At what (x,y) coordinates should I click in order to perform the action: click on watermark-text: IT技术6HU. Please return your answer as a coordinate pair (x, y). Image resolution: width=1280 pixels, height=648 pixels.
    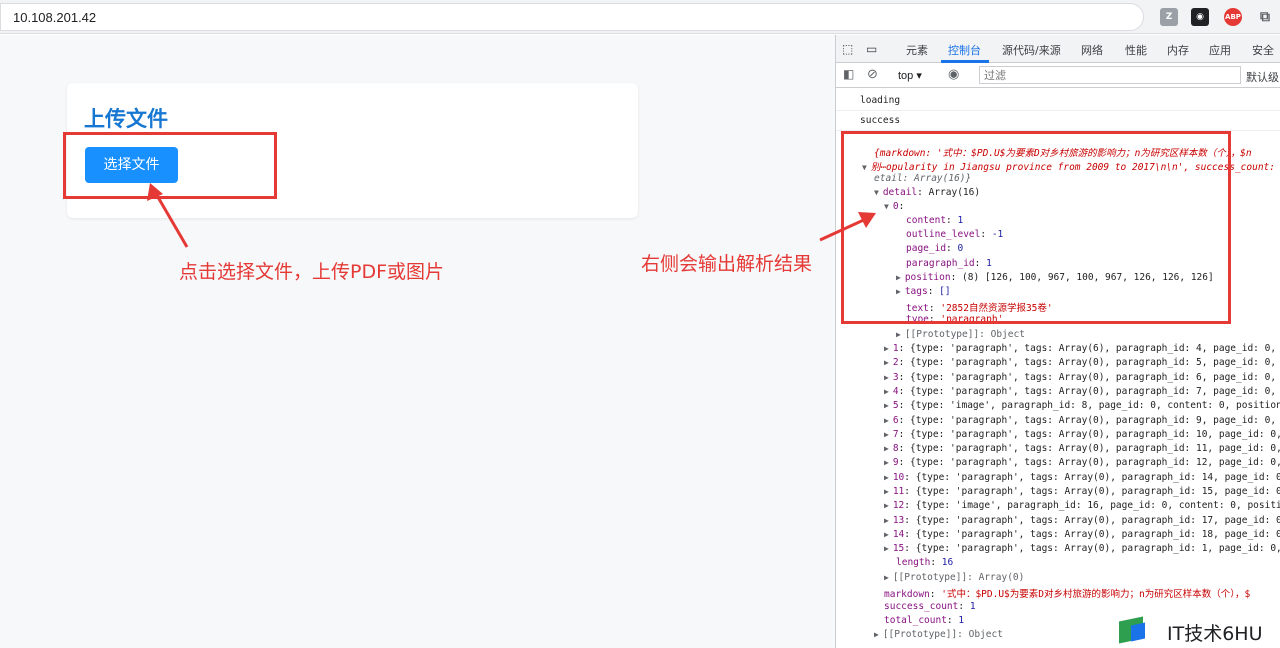
    Looking at the image, I should click on (1215, 634).